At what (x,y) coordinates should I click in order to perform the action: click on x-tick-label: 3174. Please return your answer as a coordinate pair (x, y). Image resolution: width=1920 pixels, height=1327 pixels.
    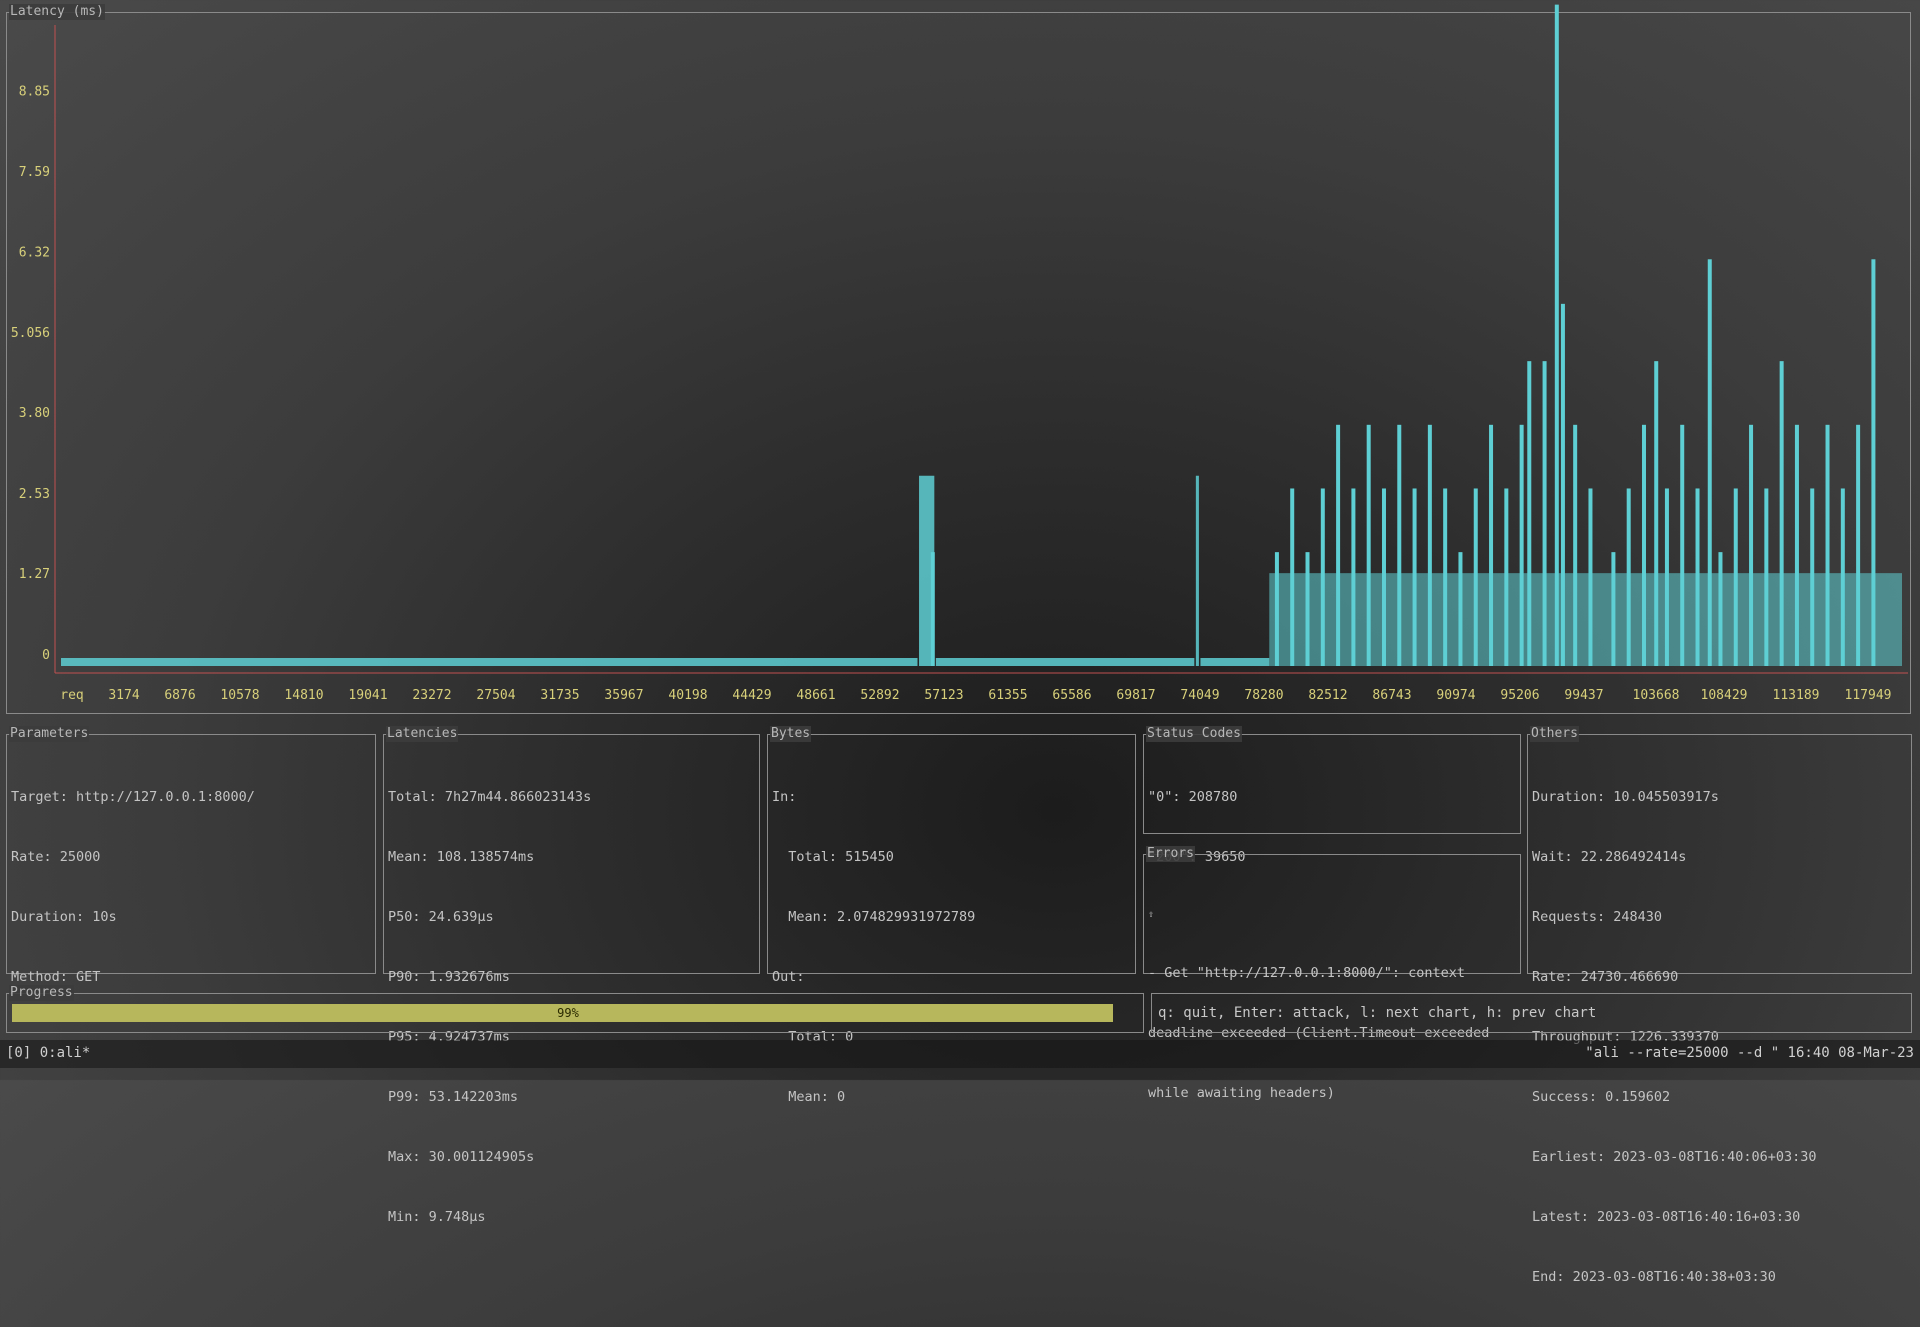
    Looking at the image, I should click on (123, 695).